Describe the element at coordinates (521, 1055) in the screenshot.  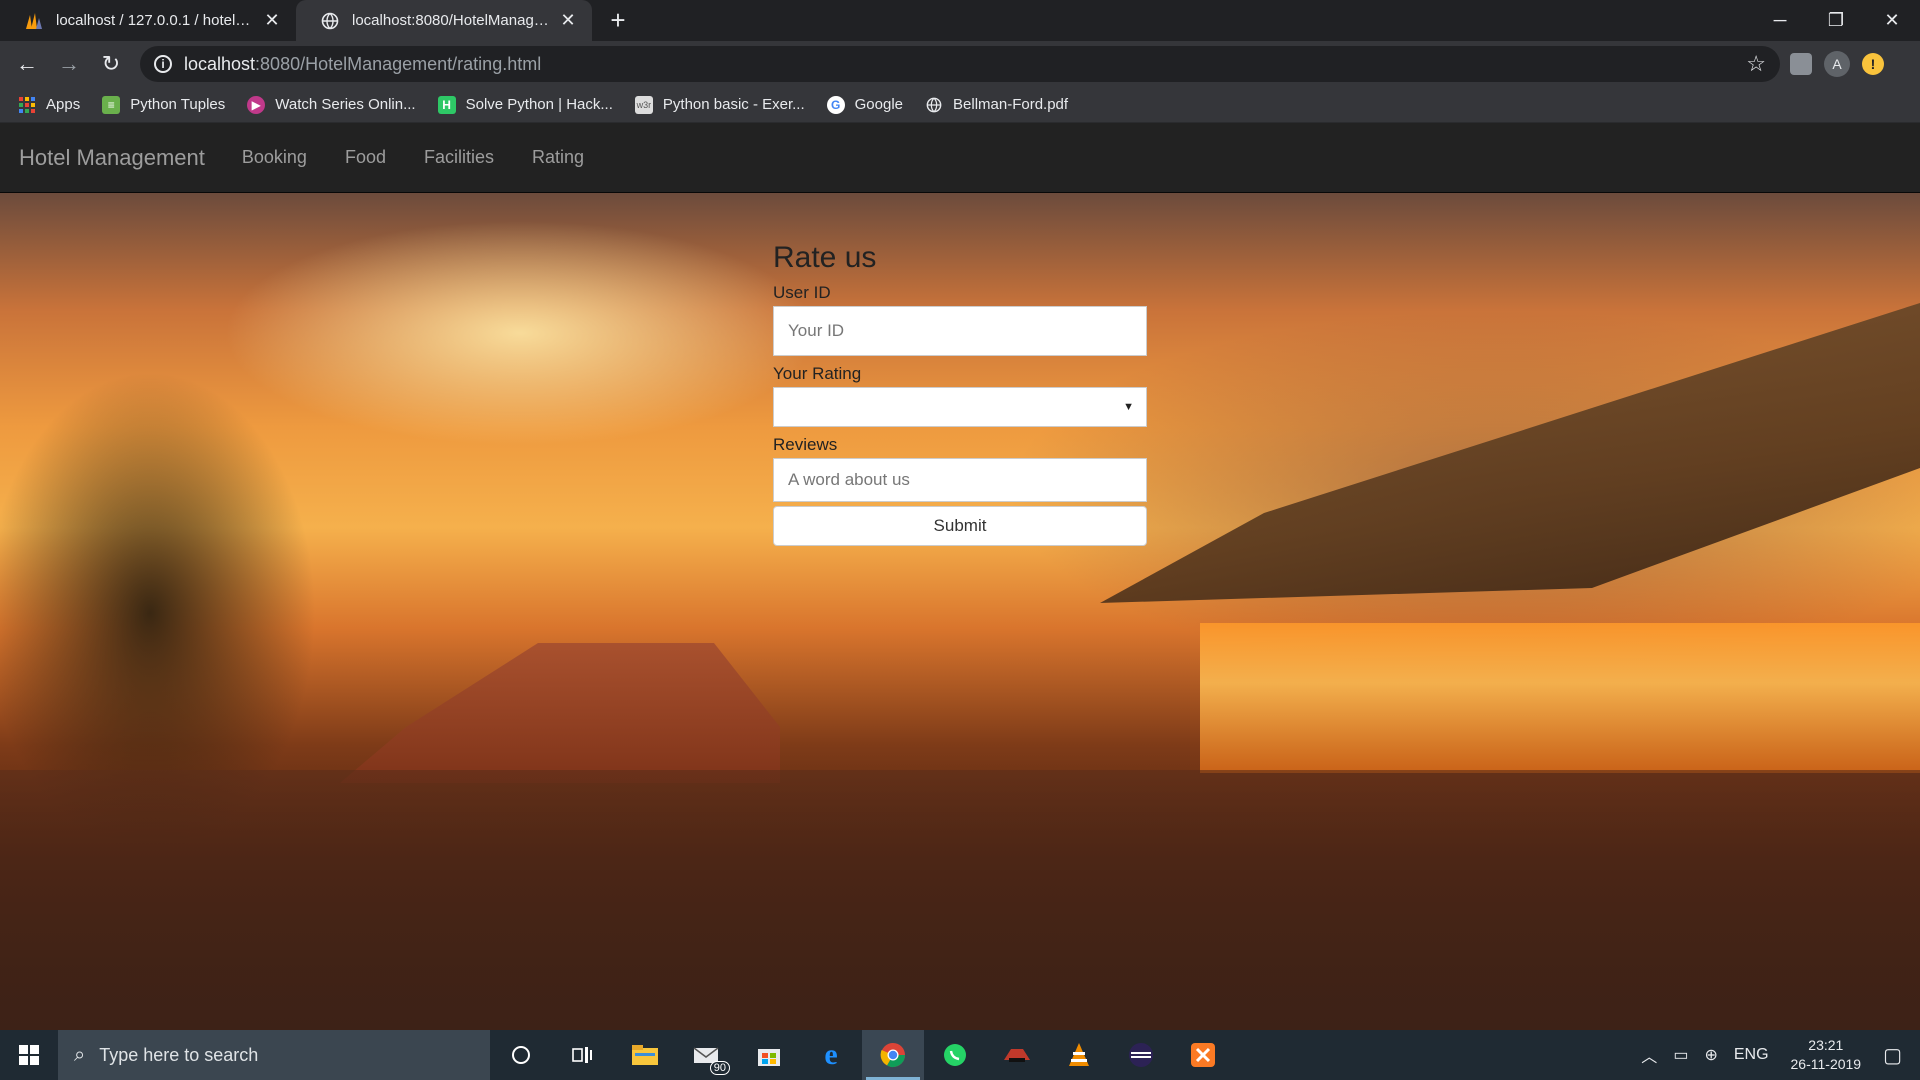
I see `cortana-icon` at that location.